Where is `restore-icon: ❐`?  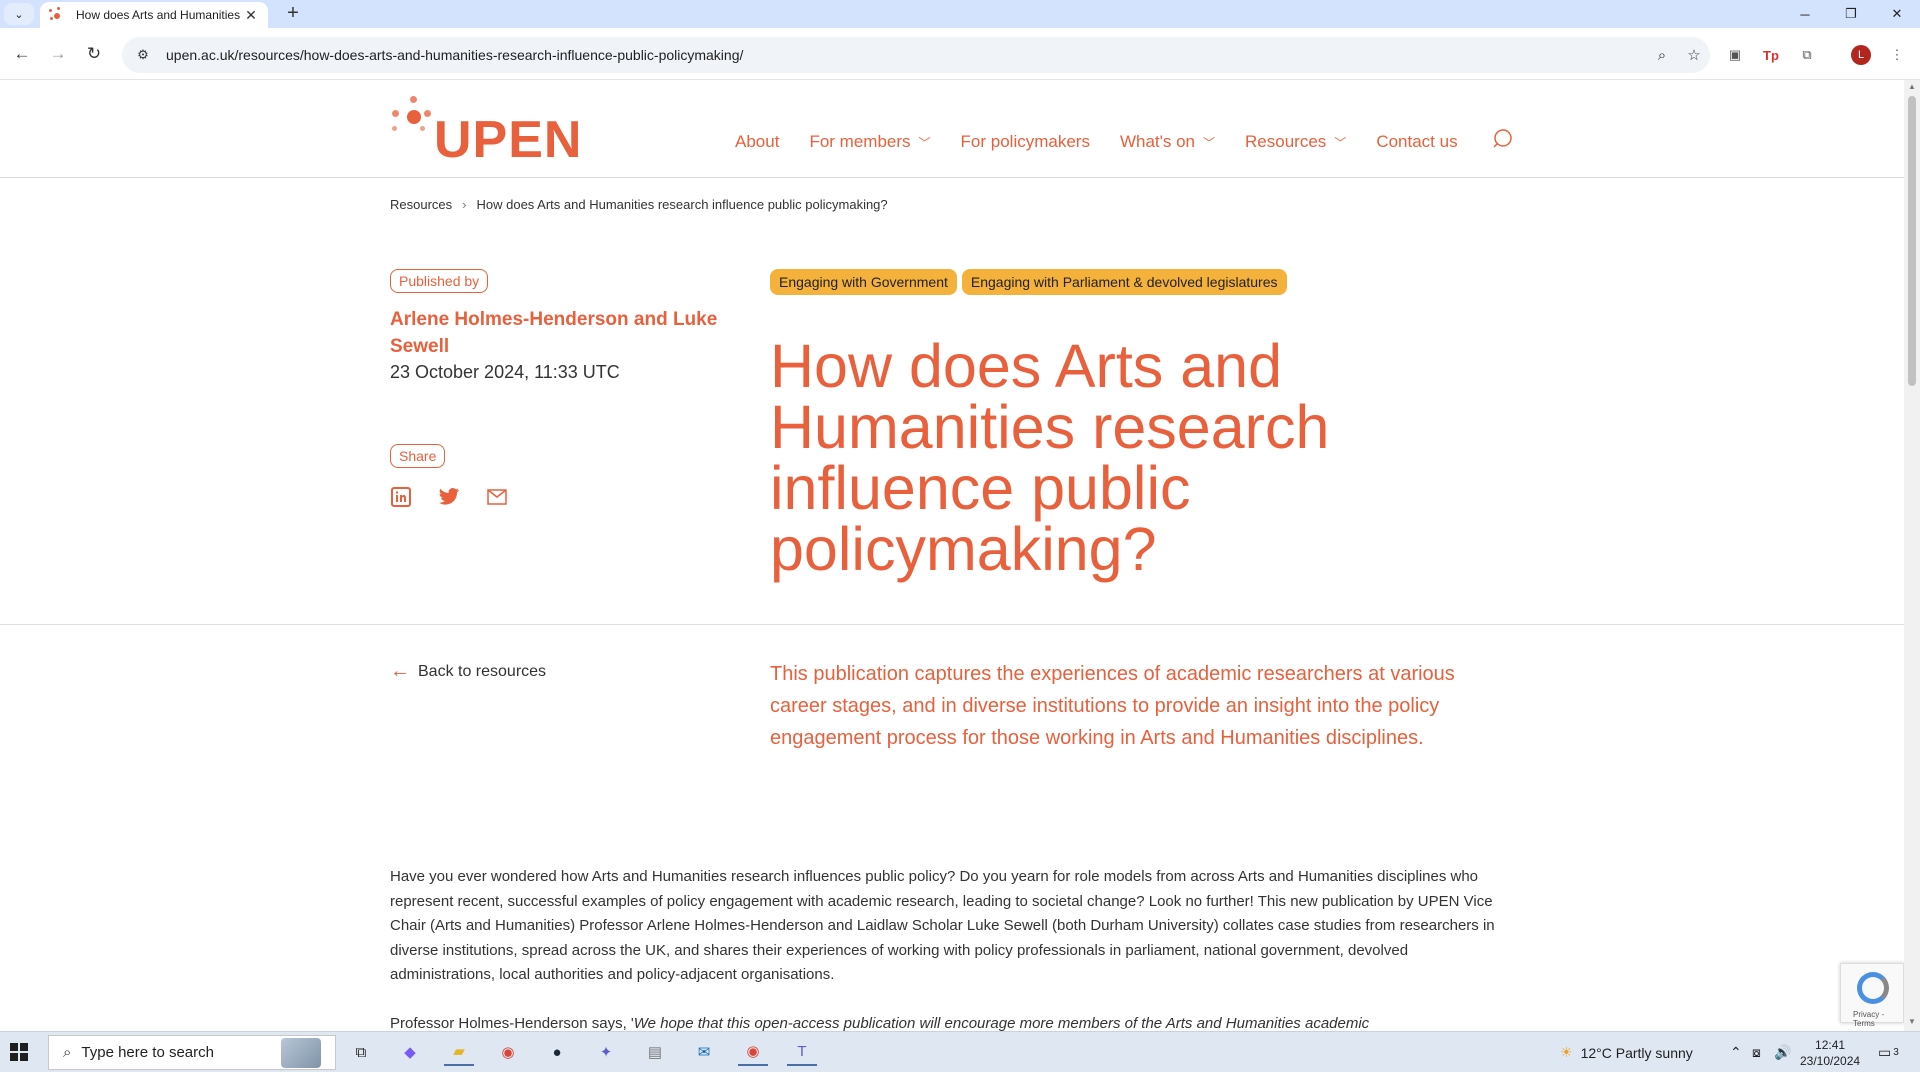 restore-icon: ❐ is located at coordinates (1851, 14).